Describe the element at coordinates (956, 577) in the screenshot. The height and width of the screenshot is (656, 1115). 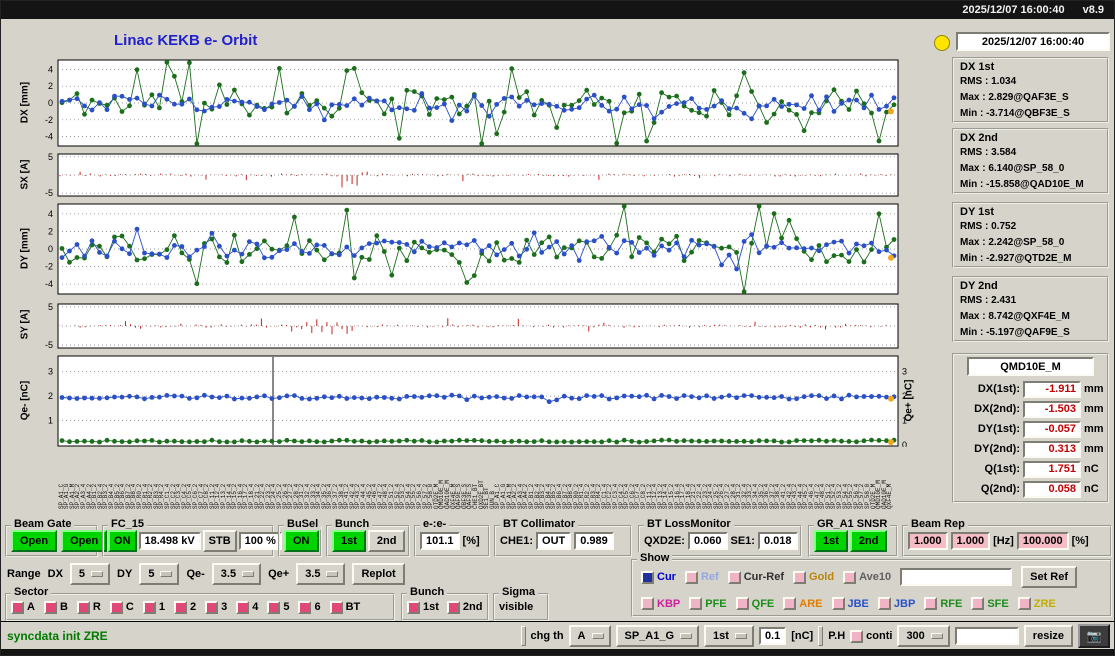
I see `ref-input` at that location.